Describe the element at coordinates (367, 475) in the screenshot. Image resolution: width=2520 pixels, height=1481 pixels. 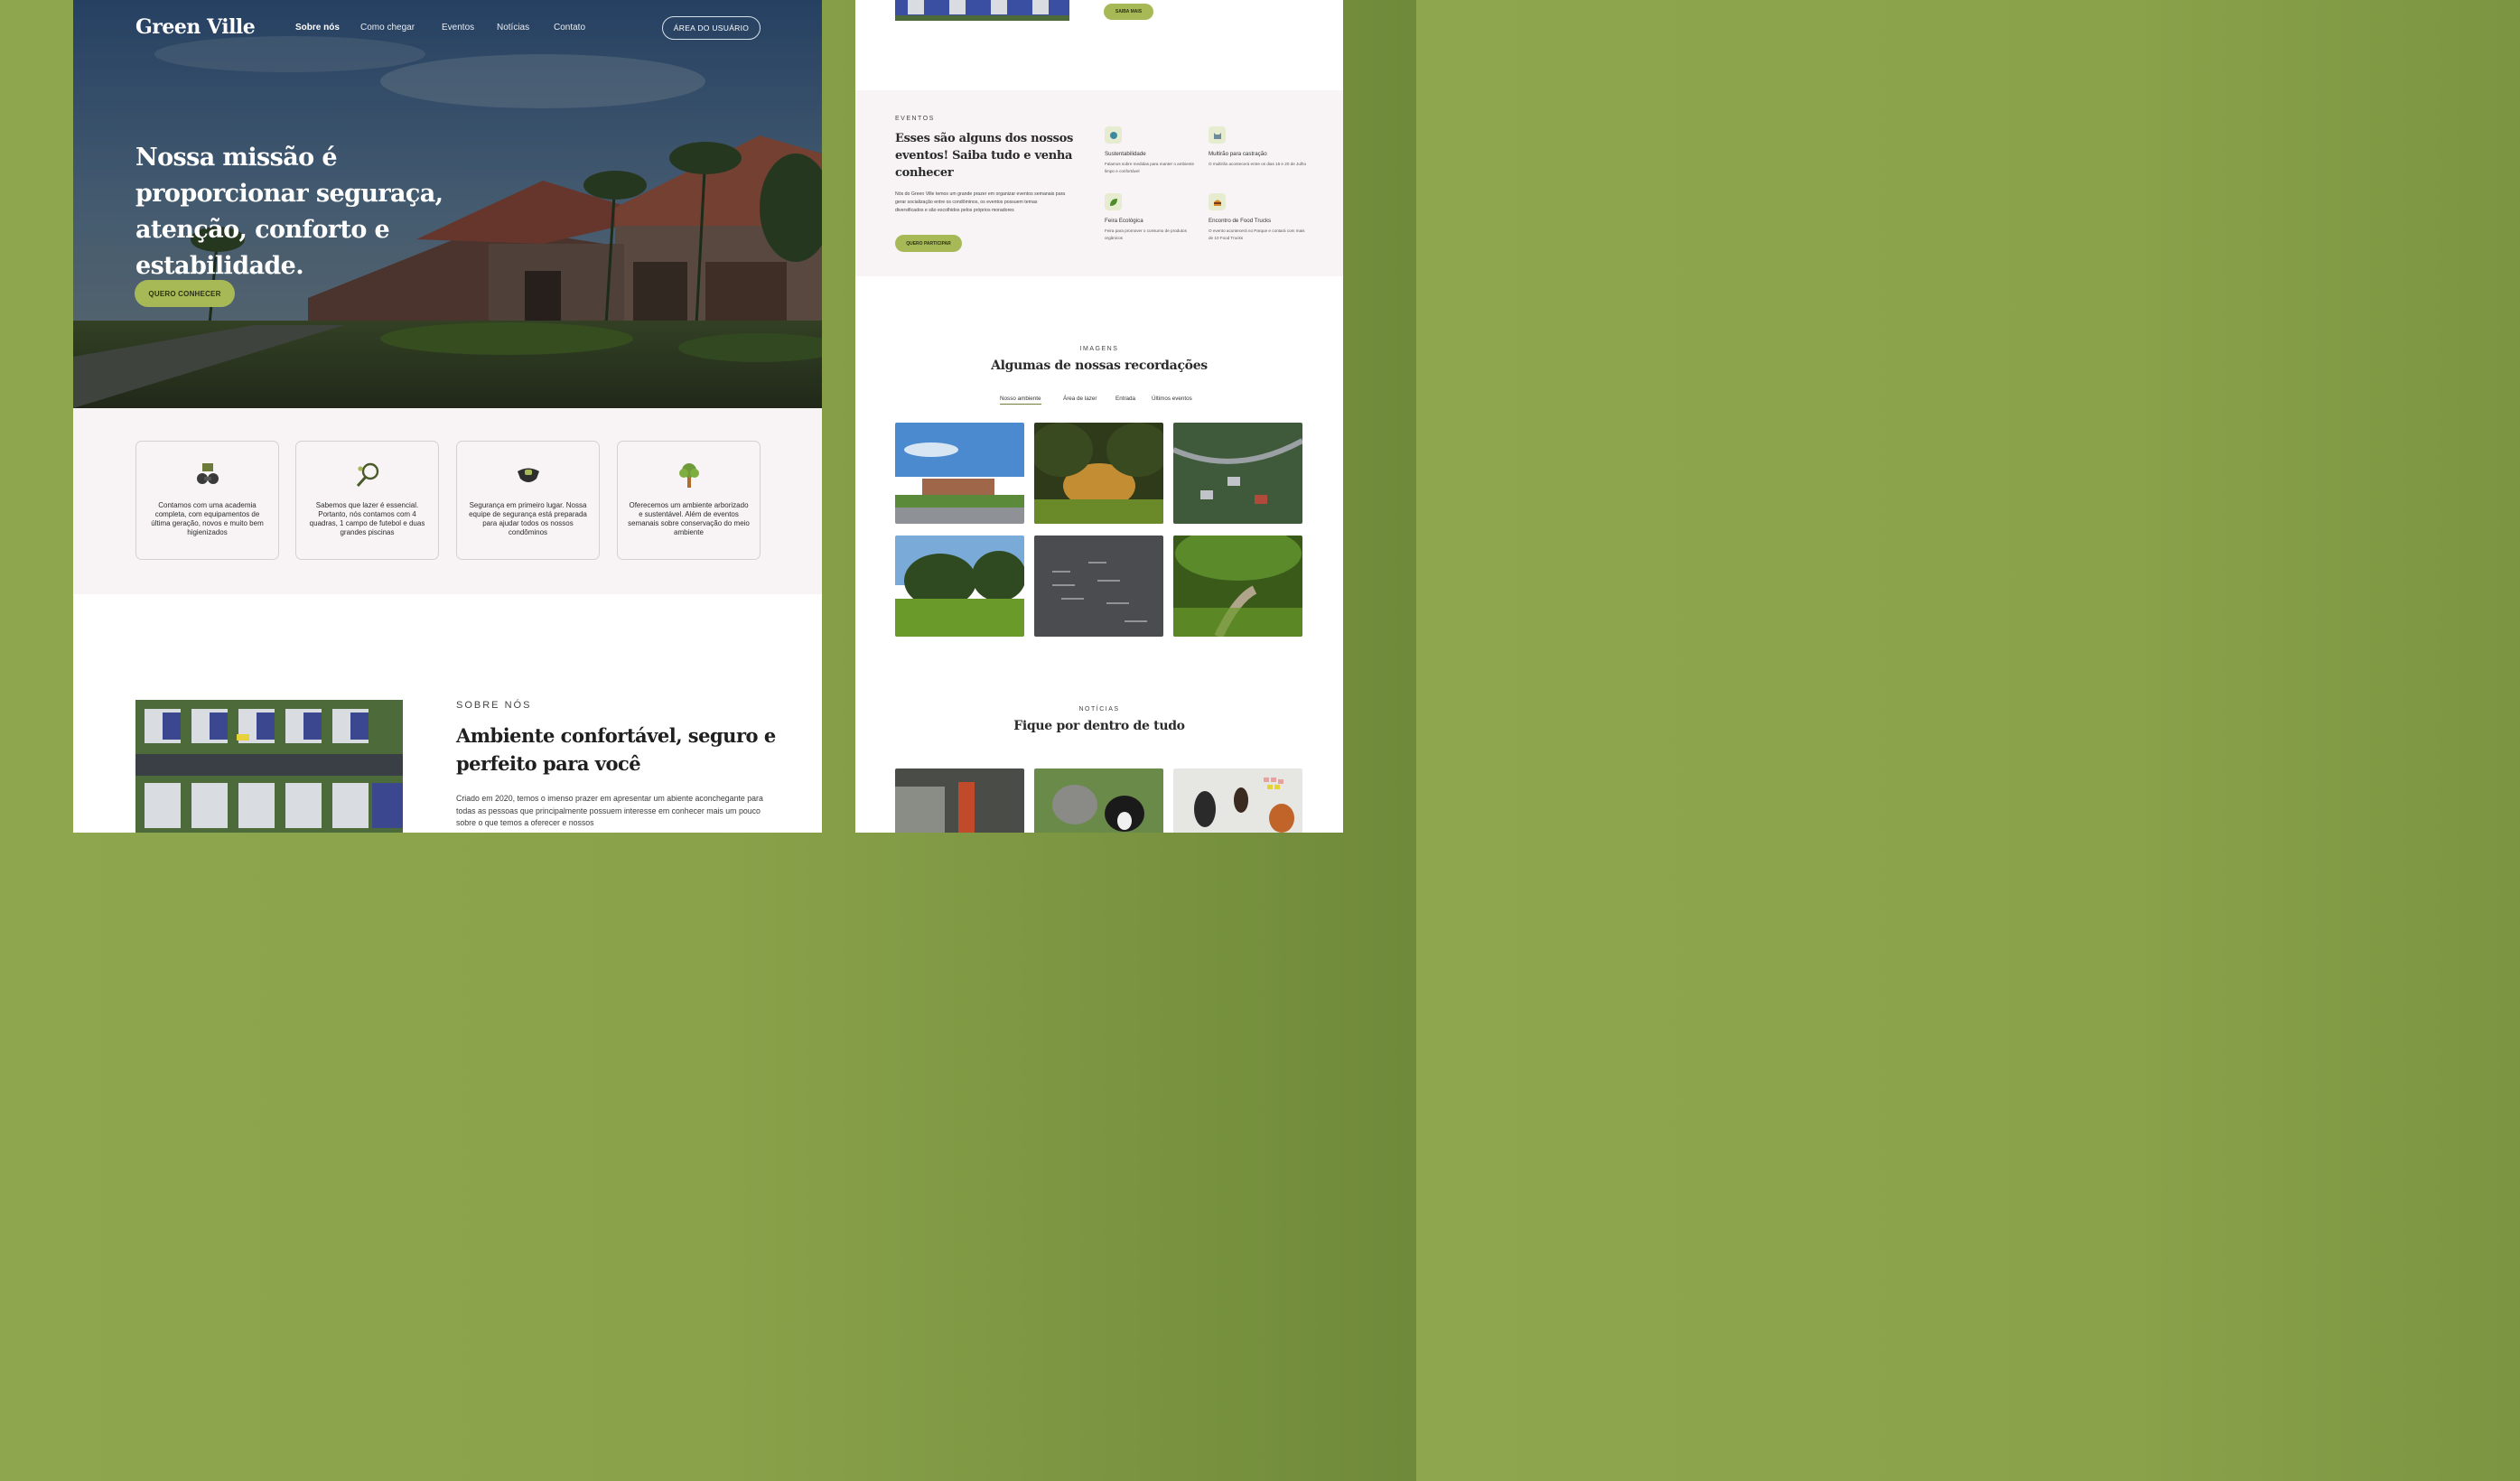
I see `tennis-racket-icon` at that location.